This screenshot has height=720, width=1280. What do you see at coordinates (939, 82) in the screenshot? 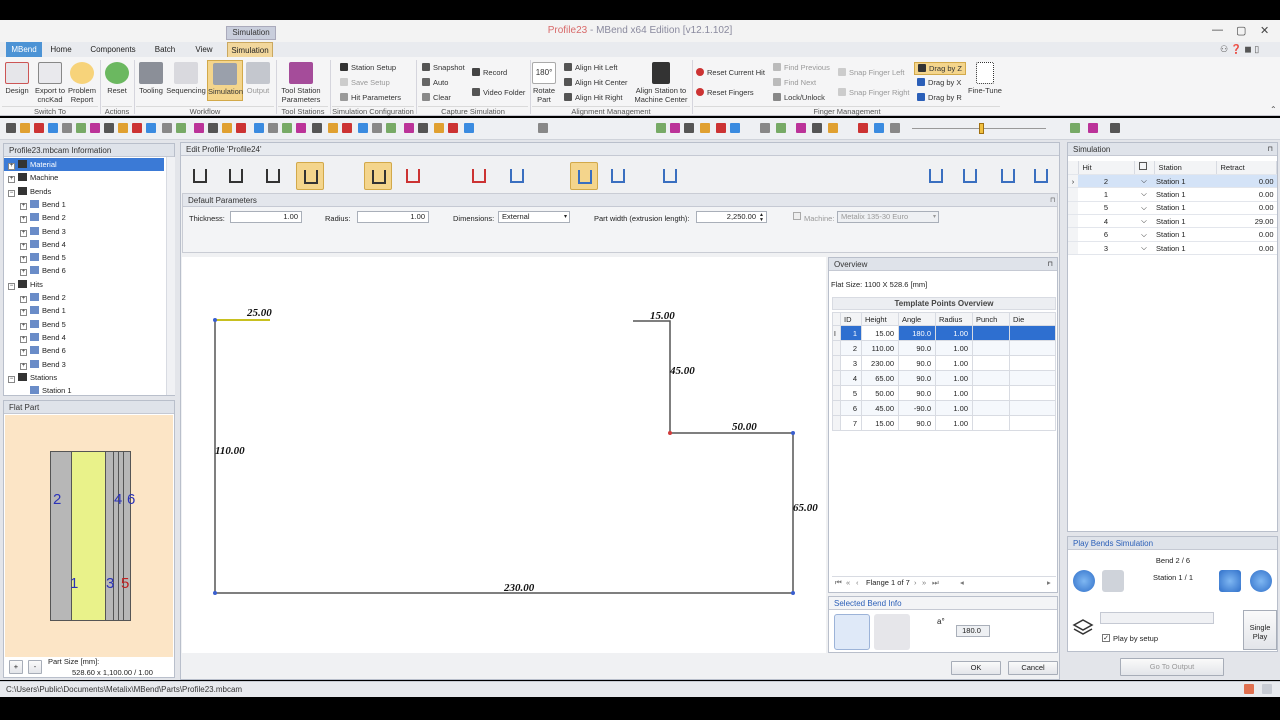
I see `drag-by-x-button: Drag by X` at bounding box center [939, 82].